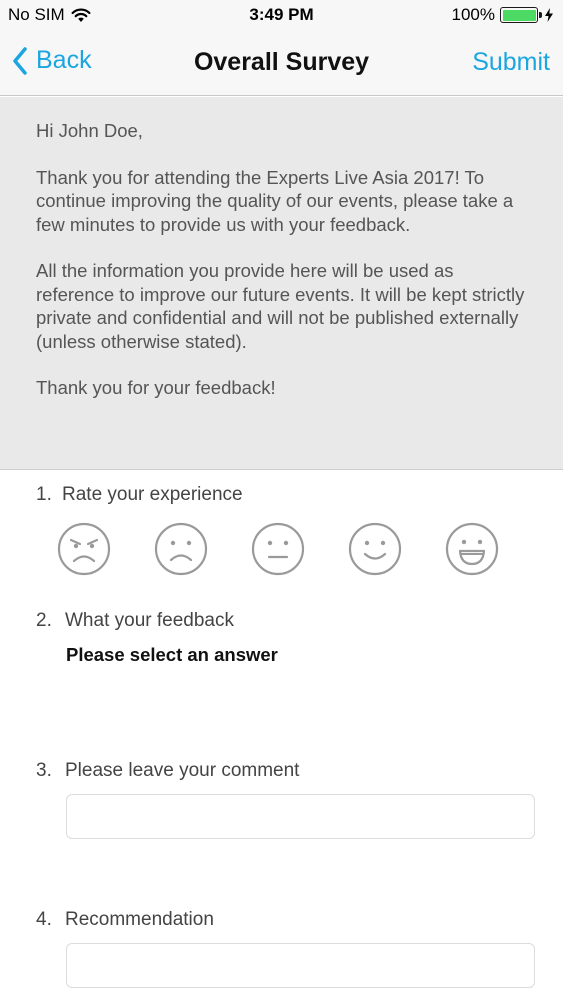 The image size is (563, 1000). What do you see at coordinates (139, 919) in the screenshot?
I see `question-text: Recommendation` at bounding box center [139, 919].